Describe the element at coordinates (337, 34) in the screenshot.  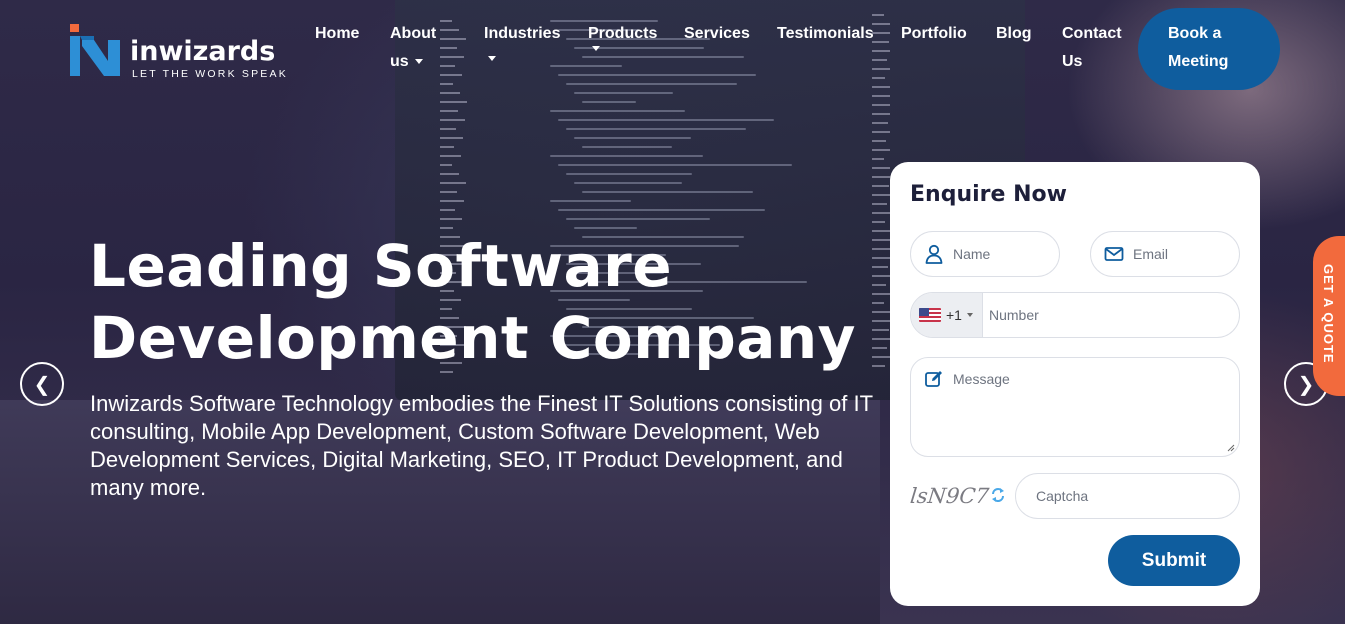
I see `nav-home: Home` at that location.